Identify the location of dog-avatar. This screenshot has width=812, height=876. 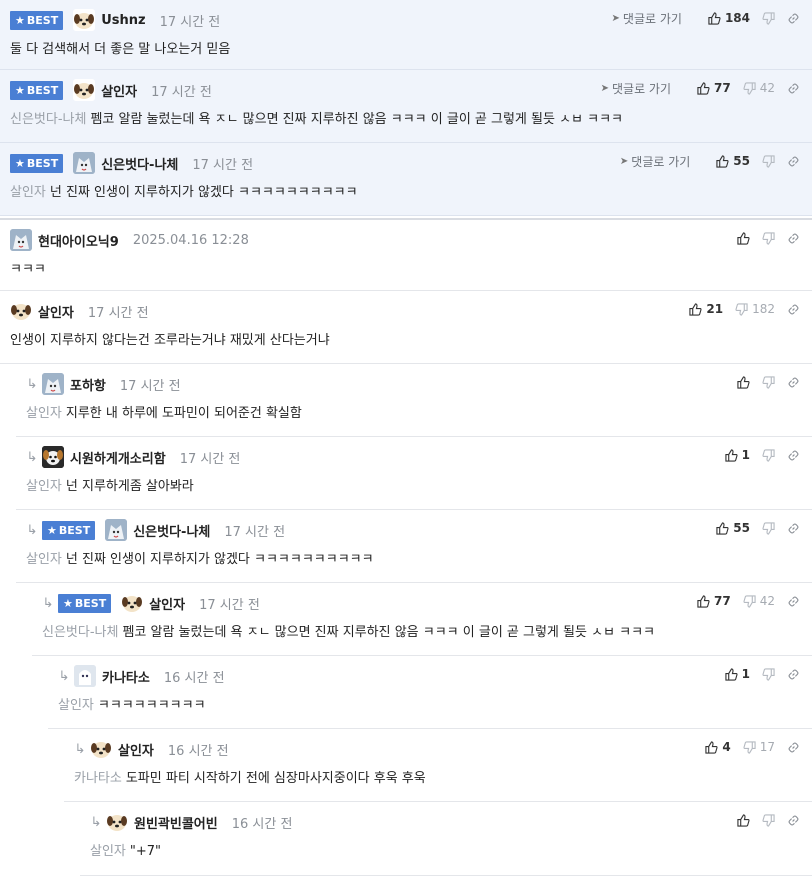
(53, 457).